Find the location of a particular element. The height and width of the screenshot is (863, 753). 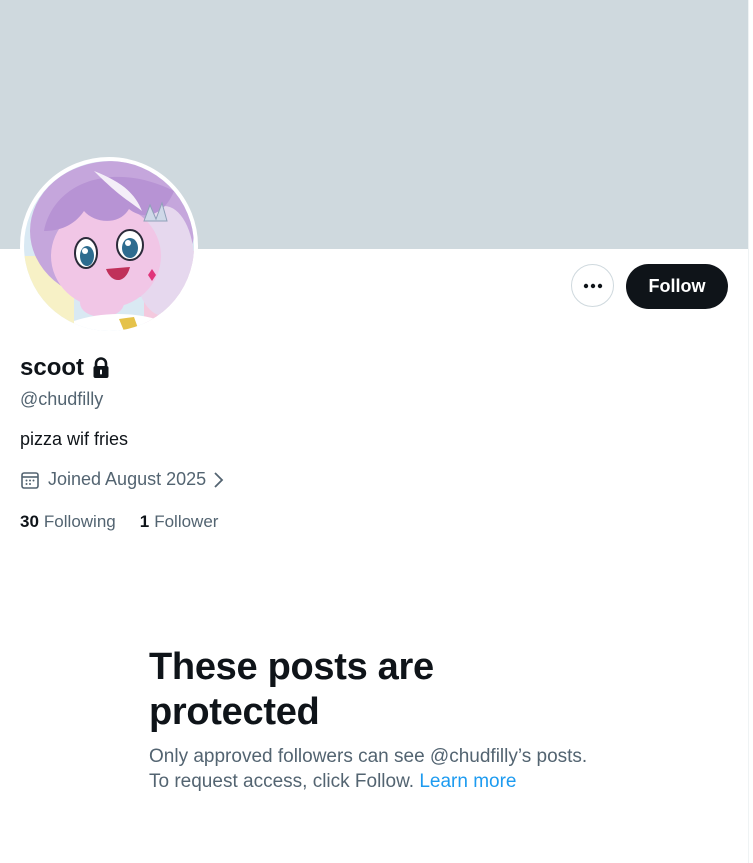

following-link: 30 Following is located at coordinates (68, 522).